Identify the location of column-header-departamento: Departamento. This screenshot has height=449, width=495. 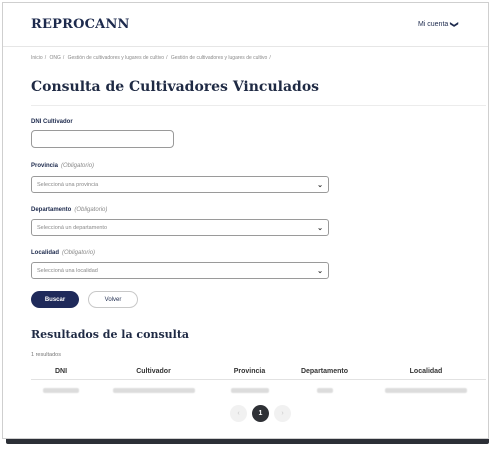
(324, 372).